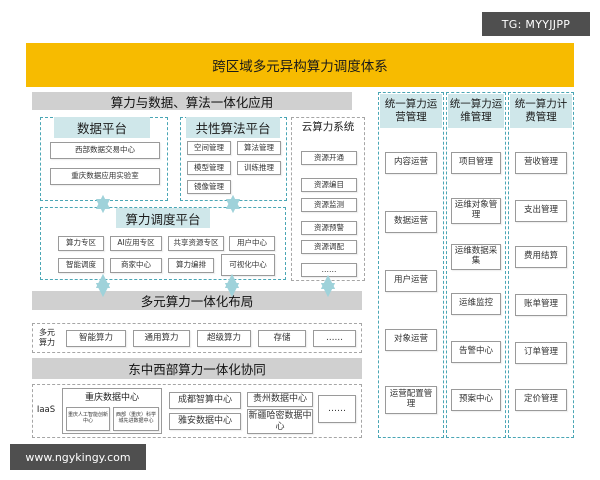 This screenshot has width=600, height=480. Describe the element at coordinates (541, 163) in the screenshot. I see `billing-item-0: 营收管理` at that location.